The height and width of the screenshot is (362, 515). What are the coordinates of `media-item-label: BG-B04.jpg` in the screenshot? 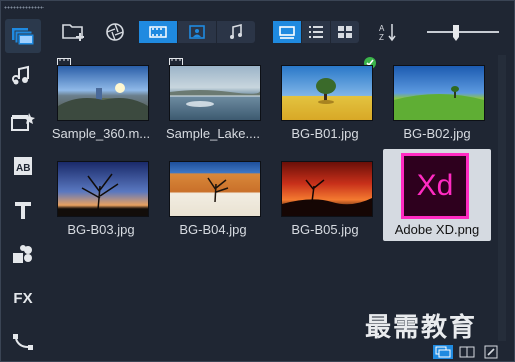 It's located at (213, 229).